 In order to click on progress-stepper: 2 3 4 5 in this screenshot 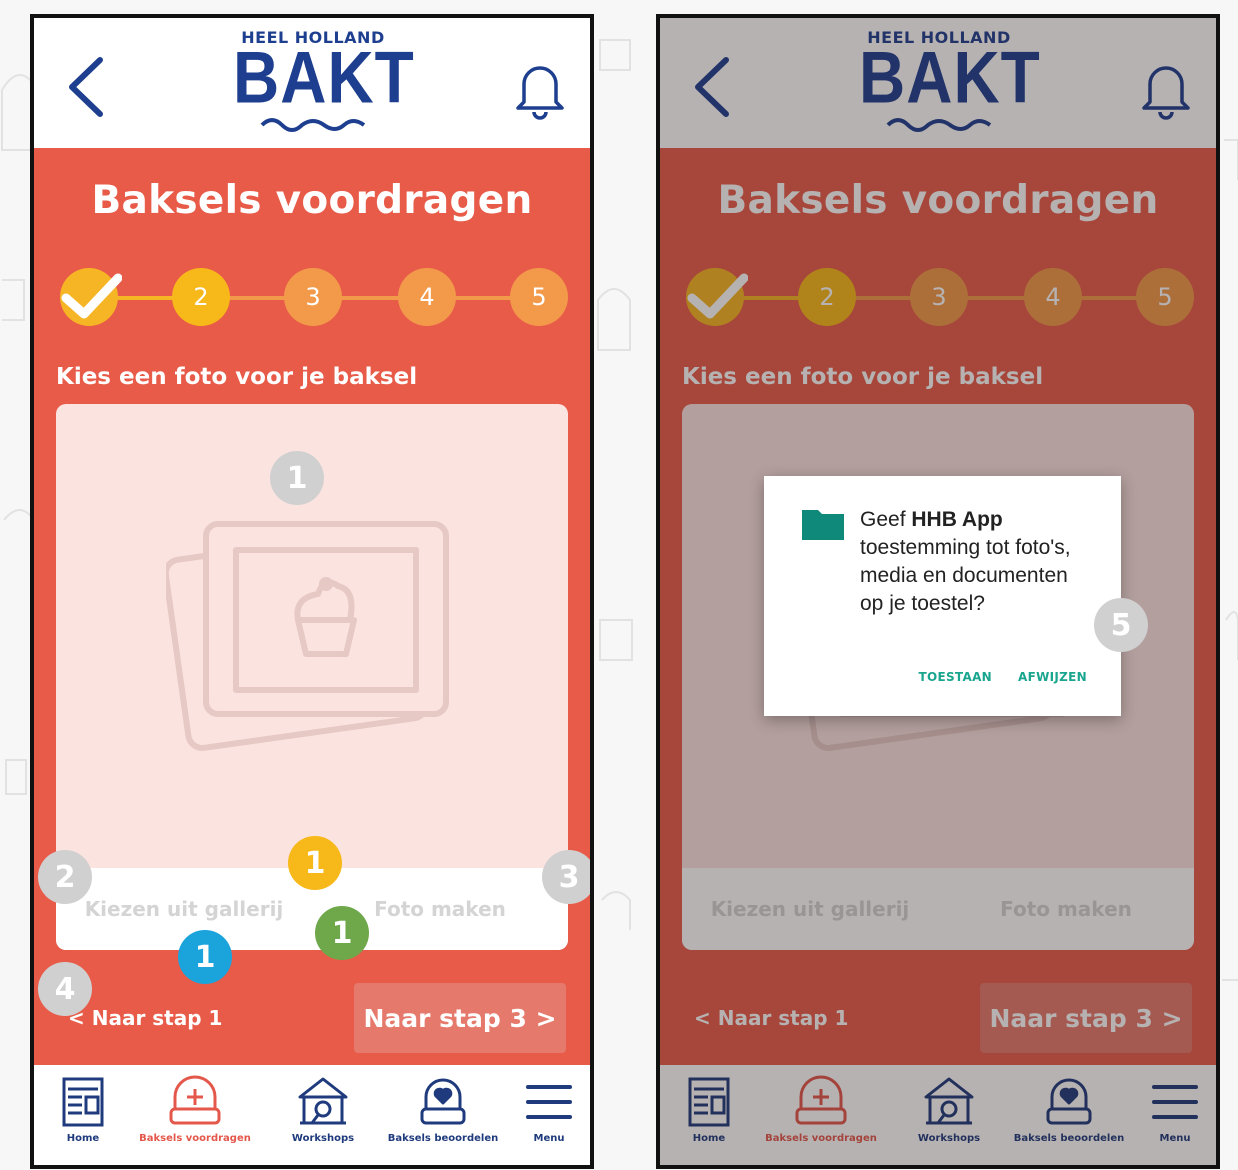, I will do `click(314, 298)`.